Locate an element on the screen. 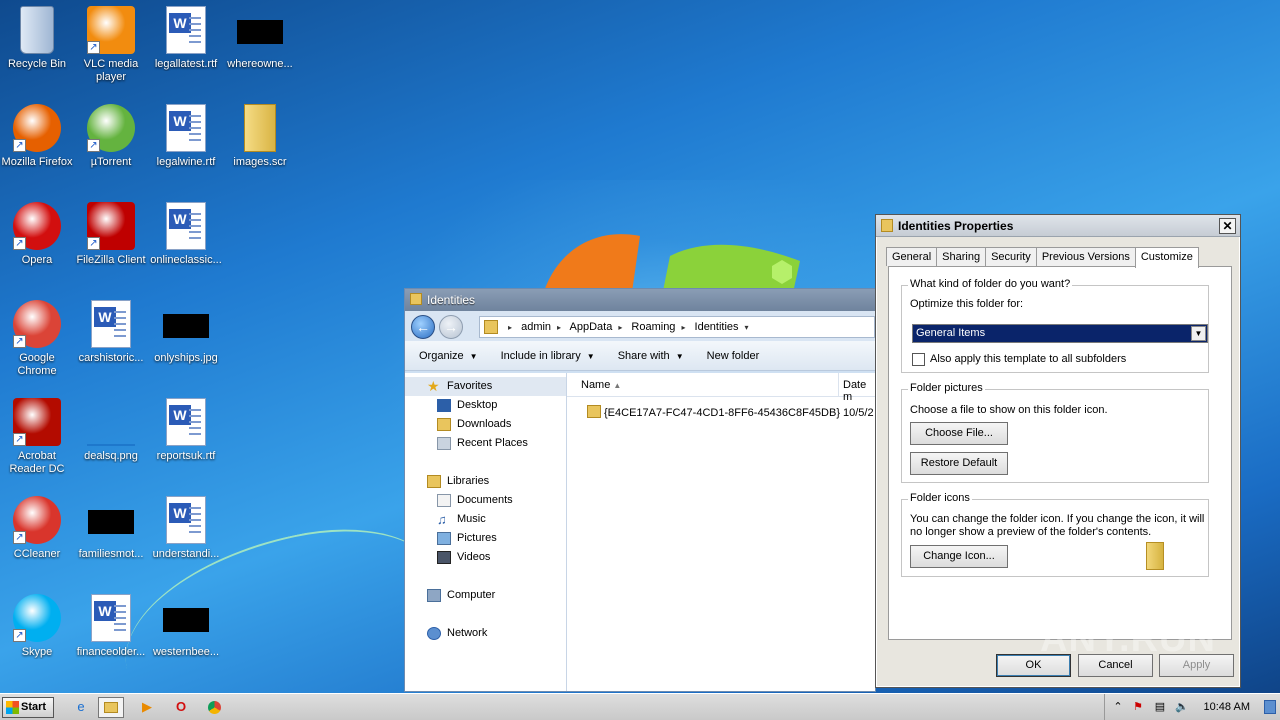 The height and width of the screenshot is (720, 1280). nav-pictures: Pictures is located at coordinates (485, 538).